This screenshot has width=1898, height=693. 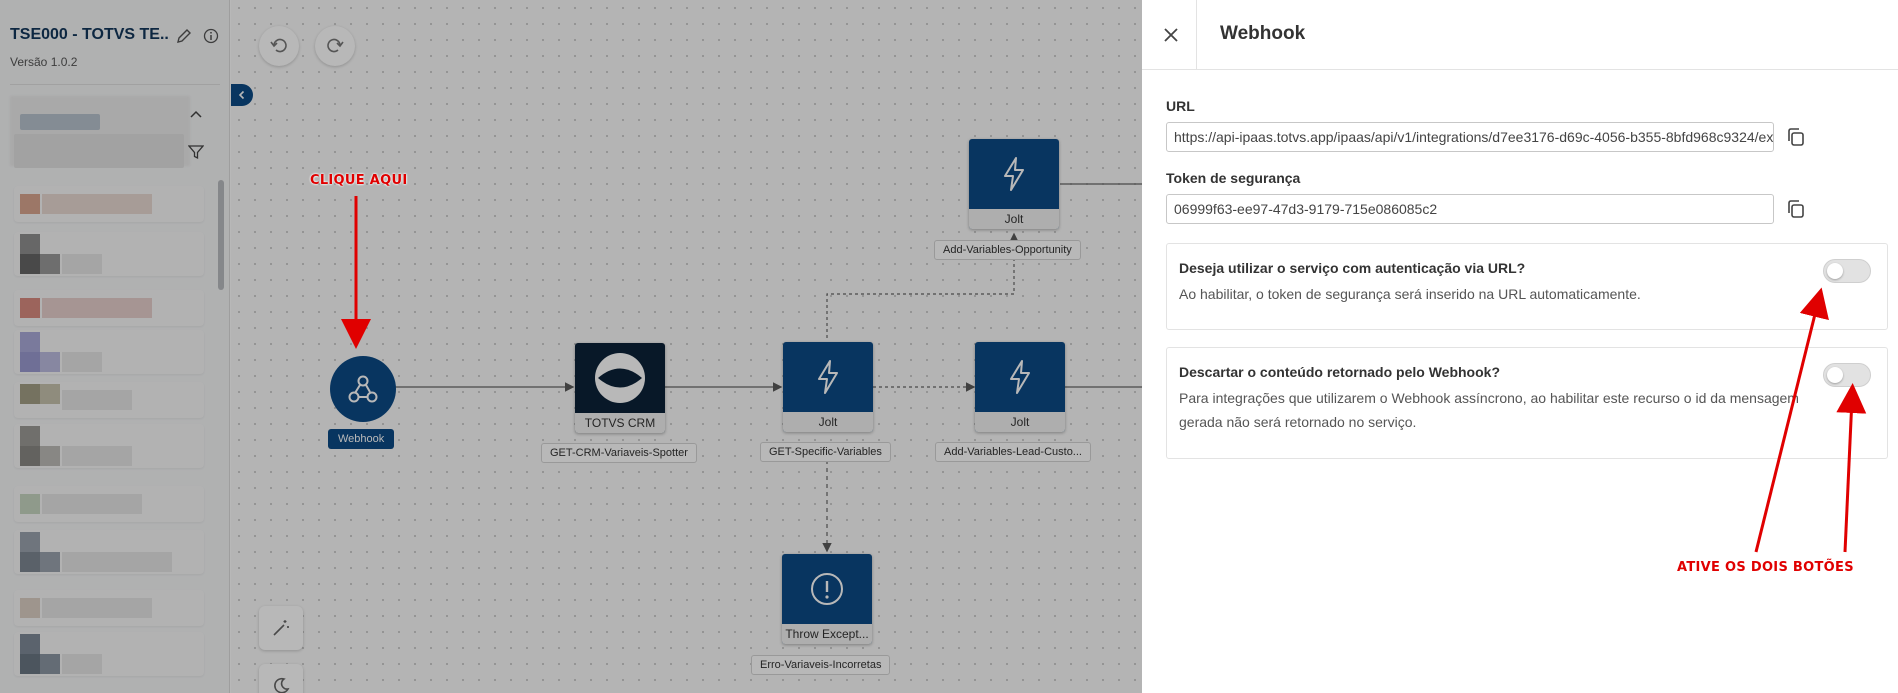 What do you see at coordinates (1007, 250) in the screenshot?
I see `node-label: Add-Variables-Opportunity` at bounding box center [1007, 250].